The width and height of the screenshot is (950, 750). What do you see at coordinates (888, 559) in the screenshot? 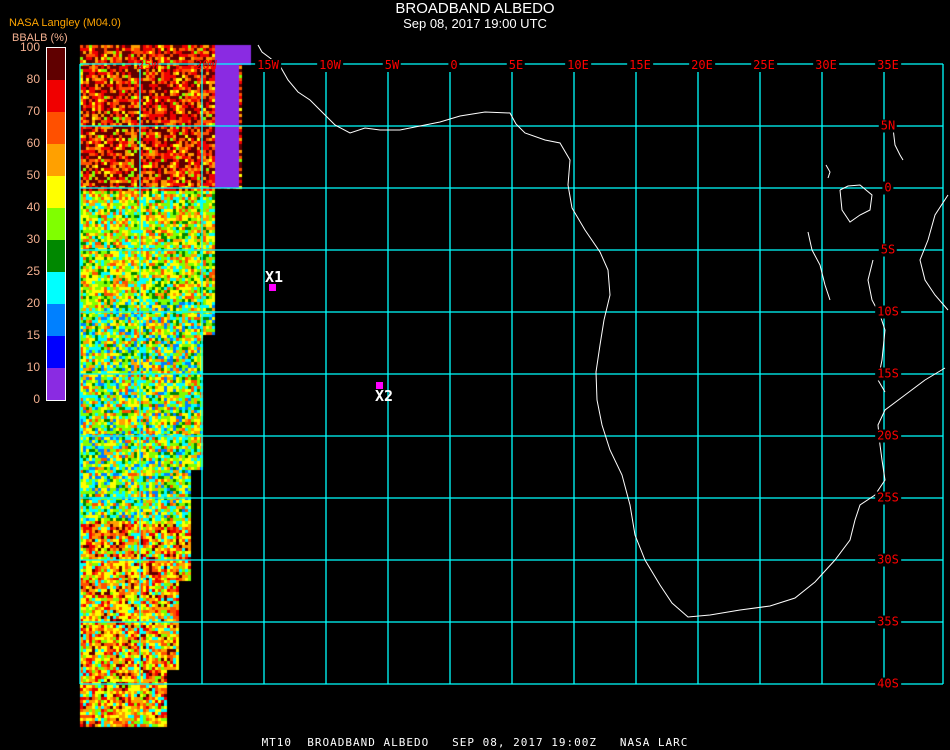
I see `latitude-label: 30S` at bounding box center [888, 559].